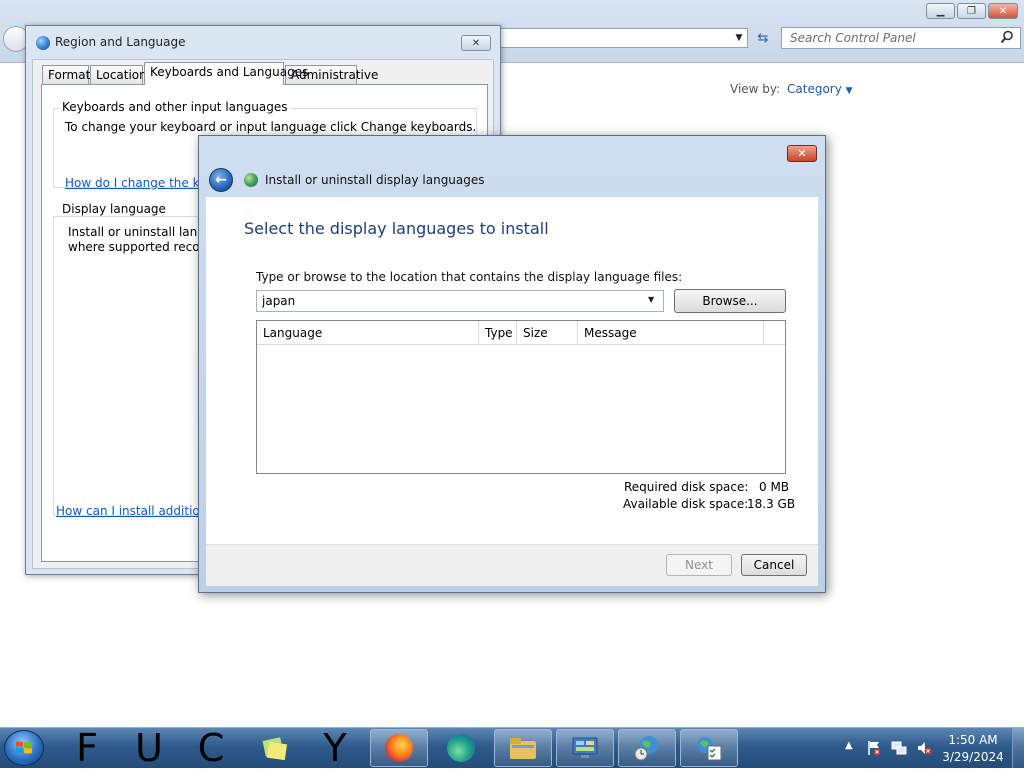  What do you see at coordinates (211, 748) in the screenshot?
I see `taskbar-letter-c: C` at bounding box center [211, 748].